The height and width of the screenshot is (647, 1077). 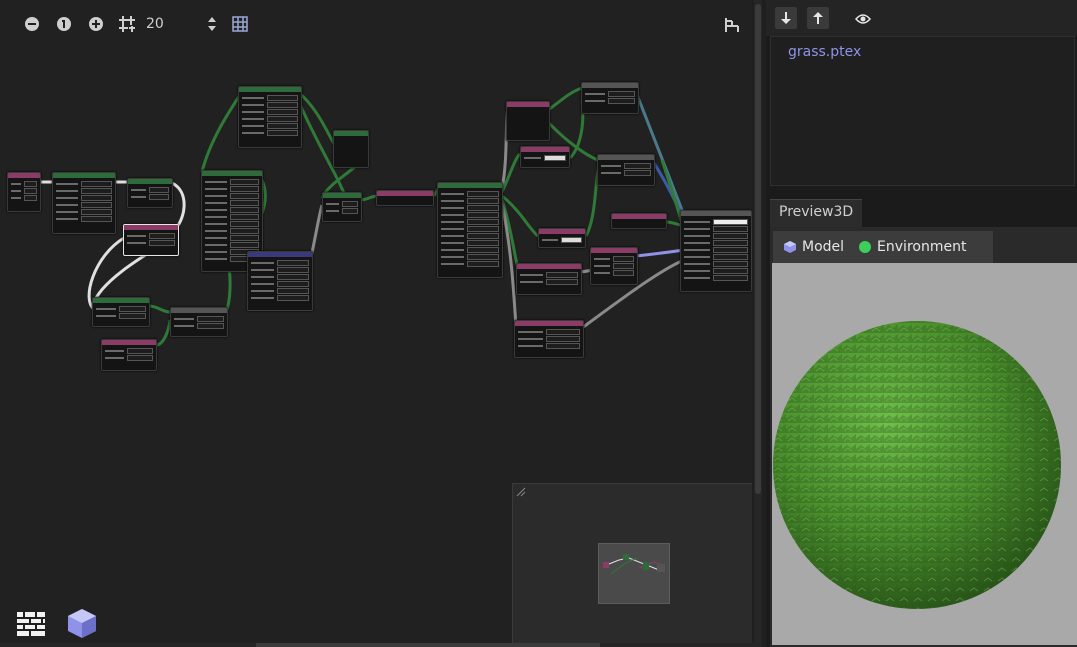 I want to click on minimap-viewport, so click(x=634, y=573).